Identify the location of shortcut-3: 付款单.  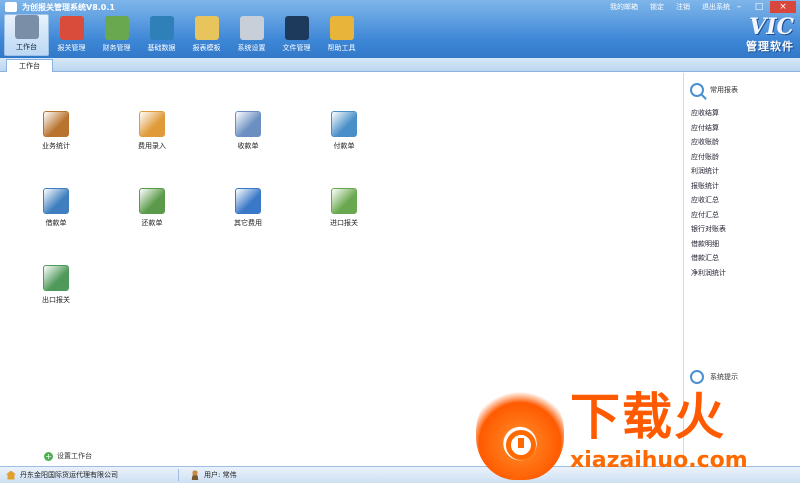
(344, 131).